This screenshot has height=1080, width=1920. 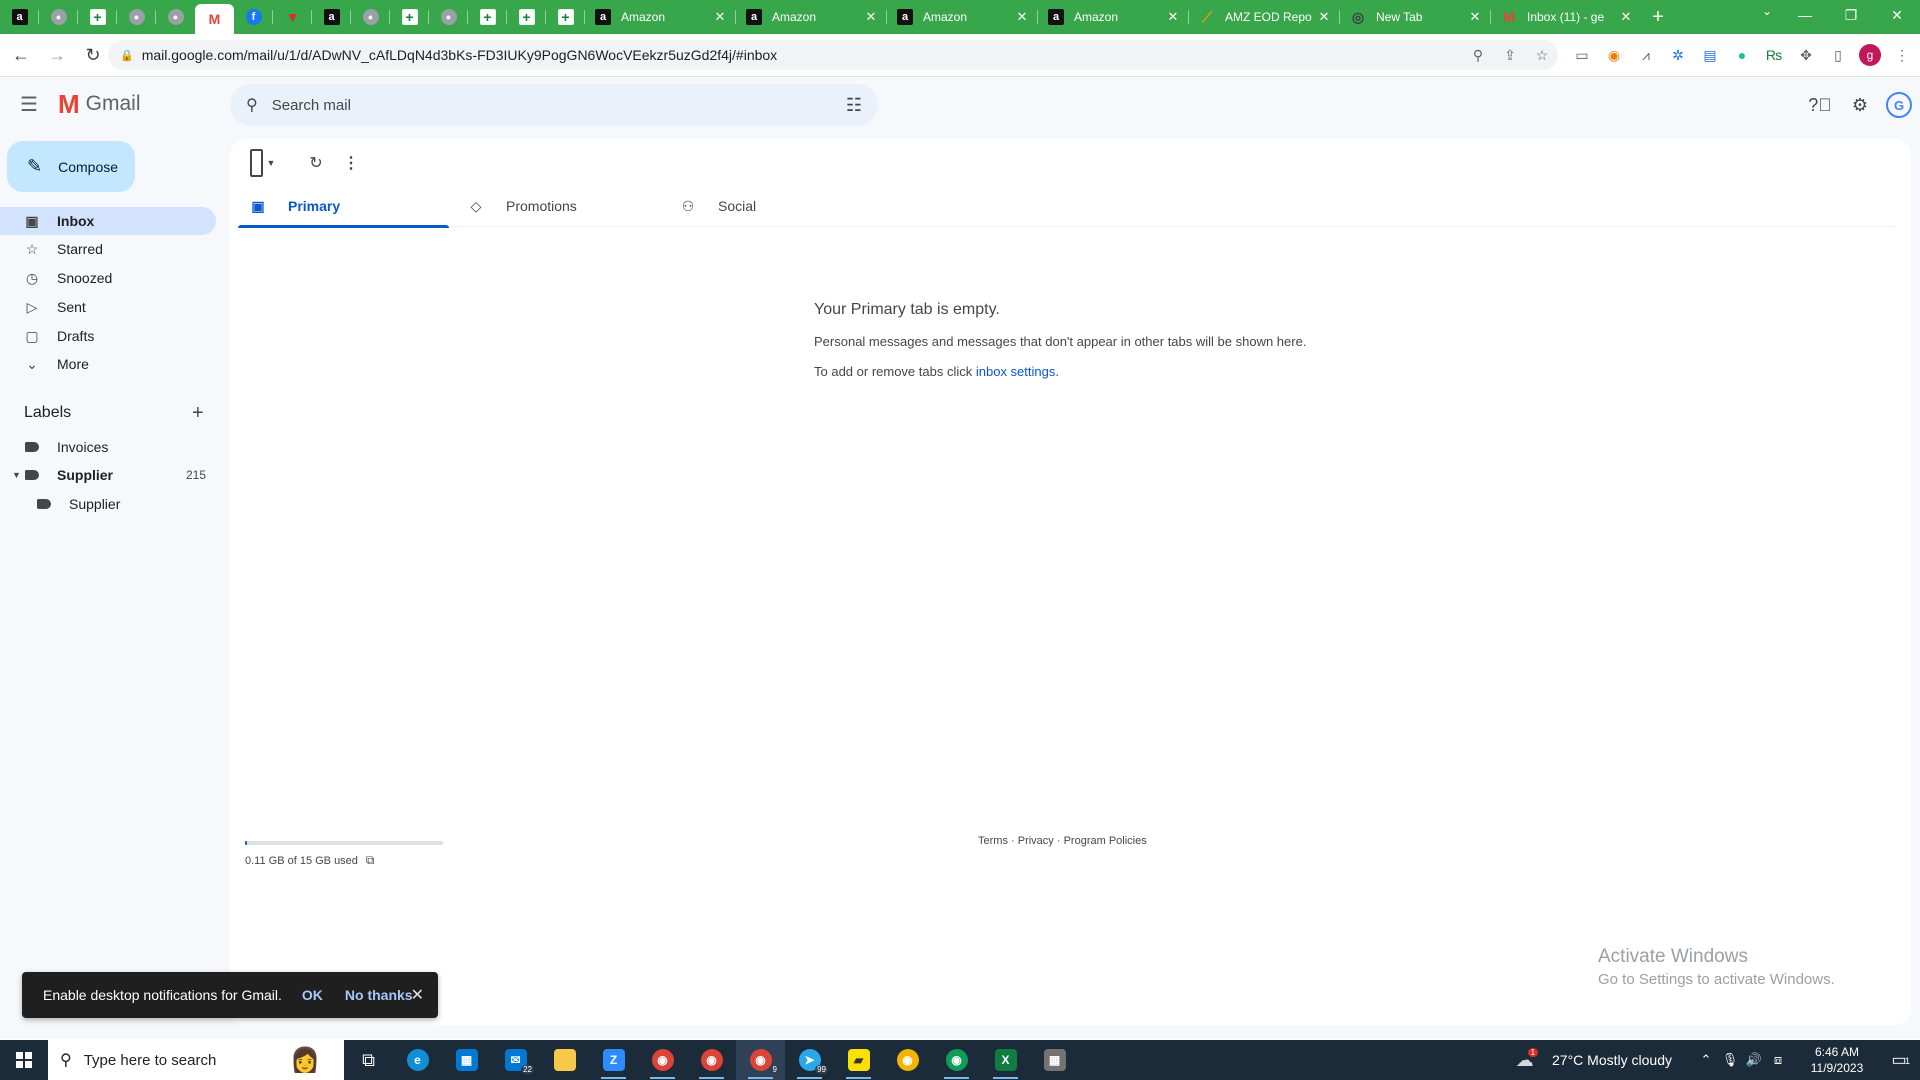 What do you see at coordinates (1016, 371) in the screenshot?
I see `inbox-settings-link: inbox settings` at bounding box center [1016, 371].